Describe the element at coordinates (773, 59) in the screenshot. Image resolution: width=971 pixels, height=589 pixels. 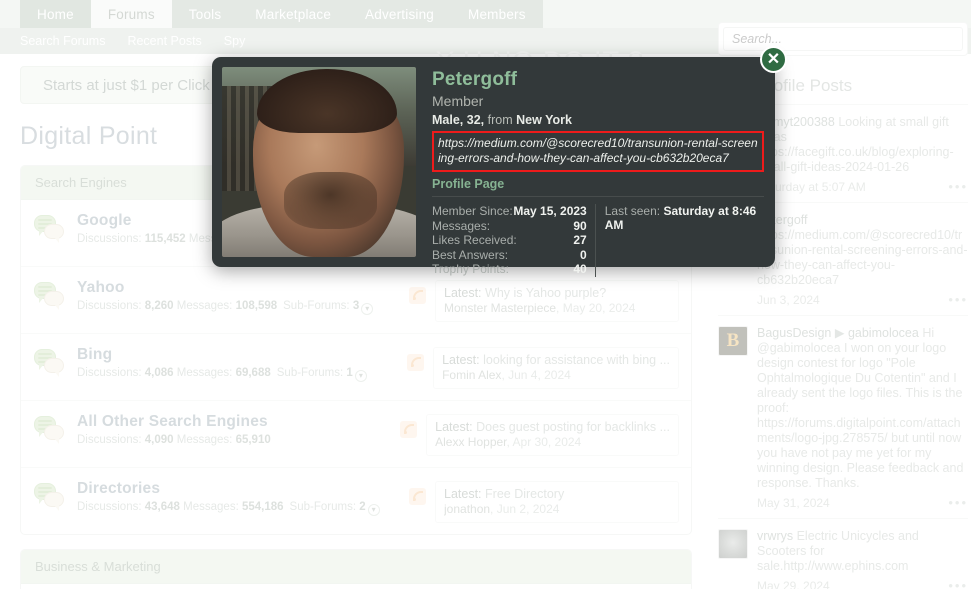
I see `close-icon: ✕` at that location.